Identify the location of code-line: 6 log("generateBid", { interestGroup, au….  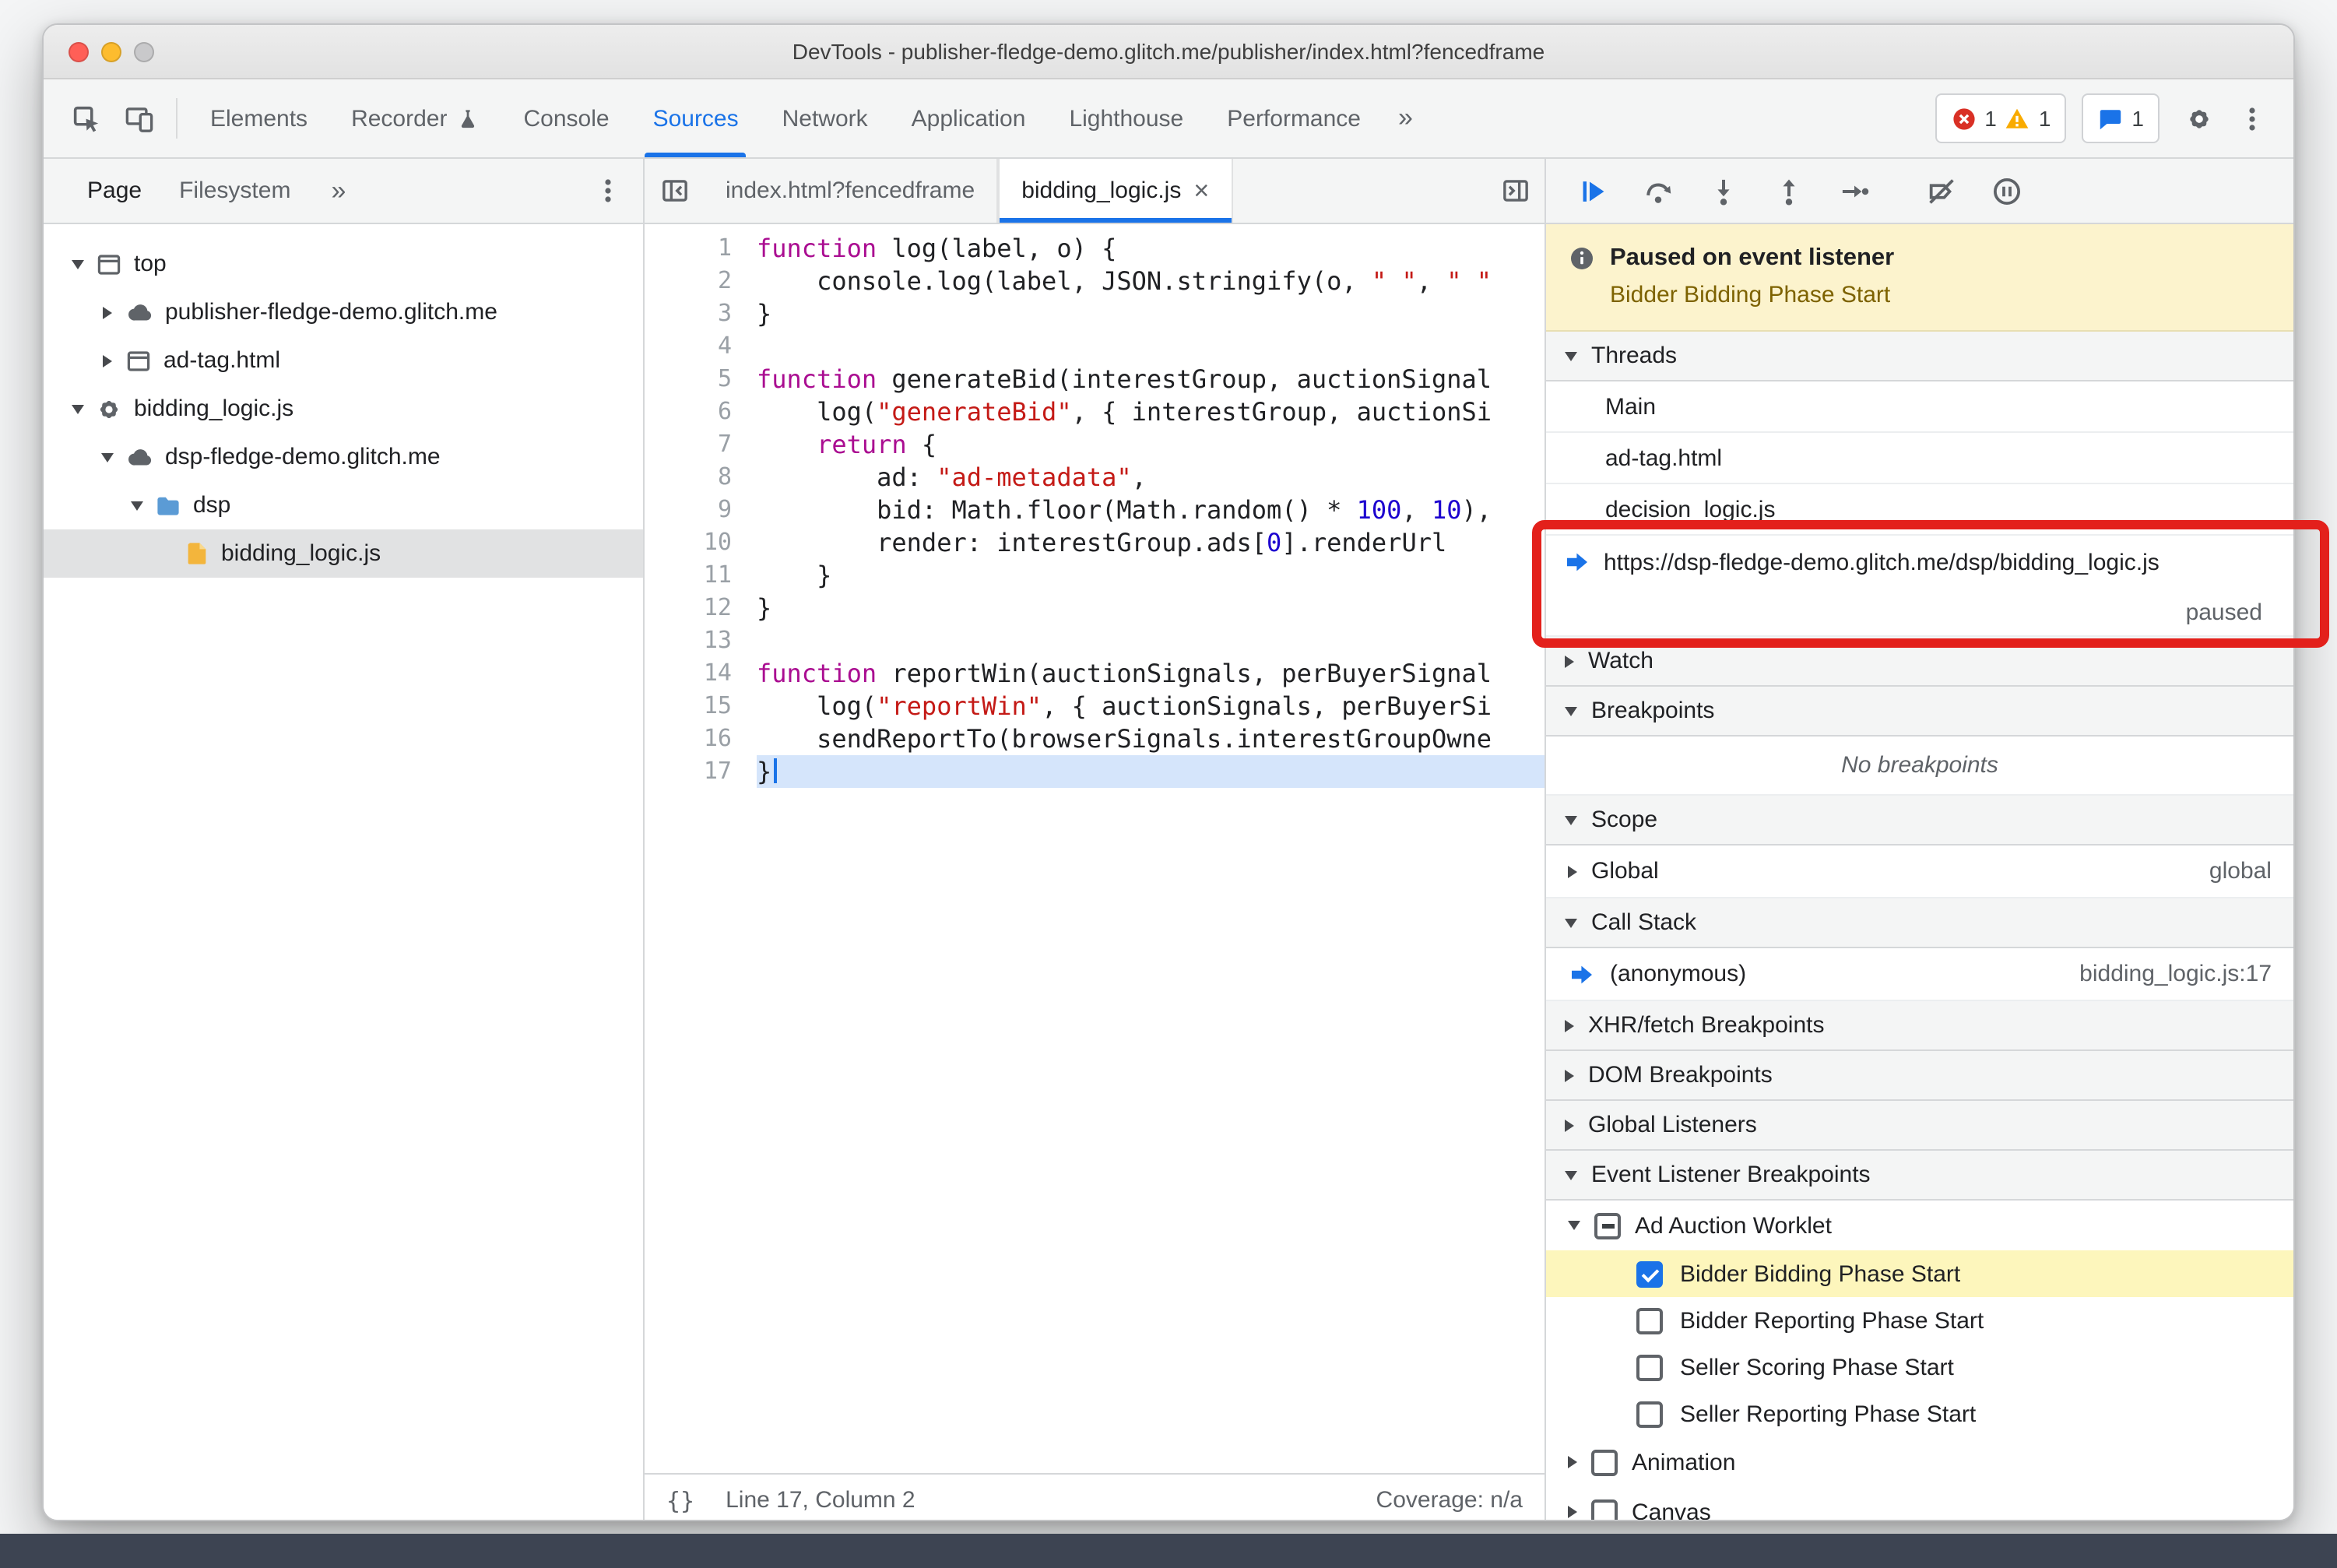
(1095, 412).